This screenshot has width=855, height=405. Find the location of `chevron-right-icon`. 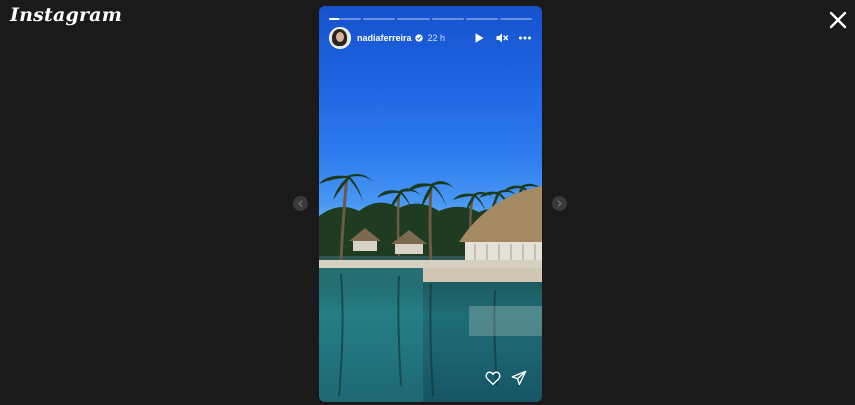

chevron-right-icon is located at coordinates (559, 203).